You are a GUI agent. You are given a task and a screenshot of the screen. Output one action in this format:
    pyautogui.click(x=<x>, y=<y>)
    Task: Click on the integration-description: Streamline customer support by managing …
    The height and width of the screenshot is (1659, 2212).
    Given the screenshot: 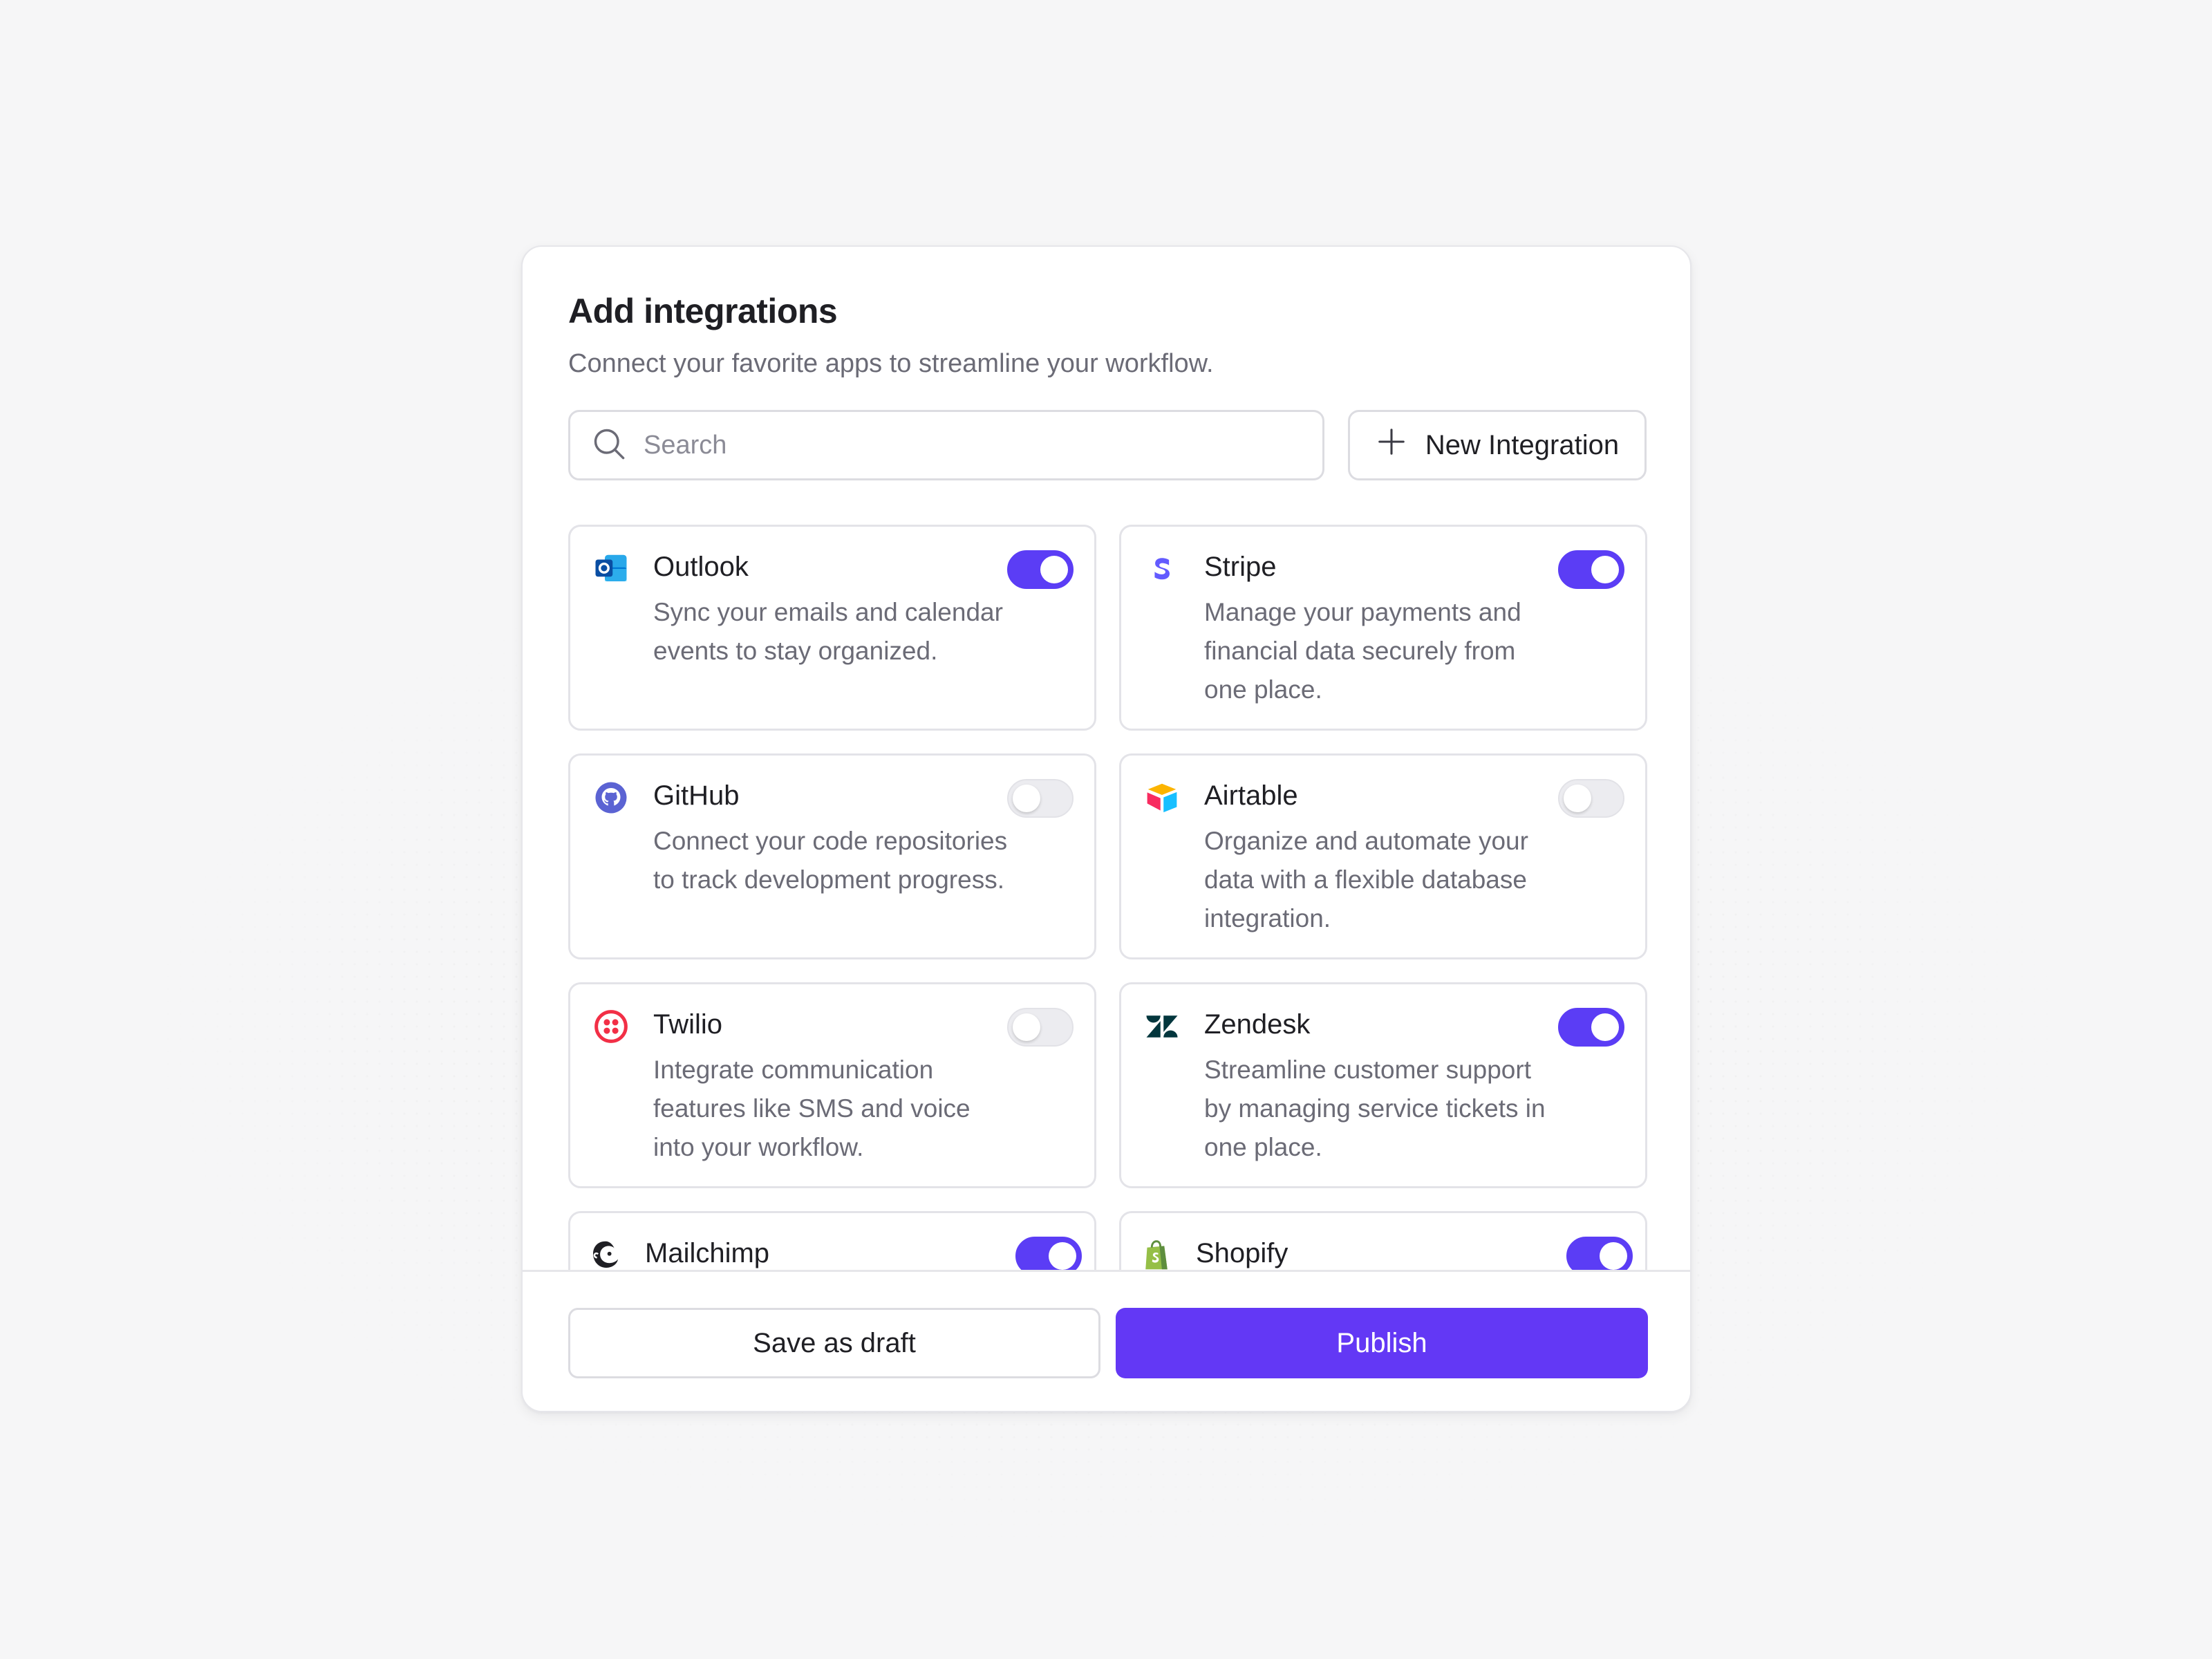 What is the action you would take?
    pyautogui.click(x=1375, y=1108)
    